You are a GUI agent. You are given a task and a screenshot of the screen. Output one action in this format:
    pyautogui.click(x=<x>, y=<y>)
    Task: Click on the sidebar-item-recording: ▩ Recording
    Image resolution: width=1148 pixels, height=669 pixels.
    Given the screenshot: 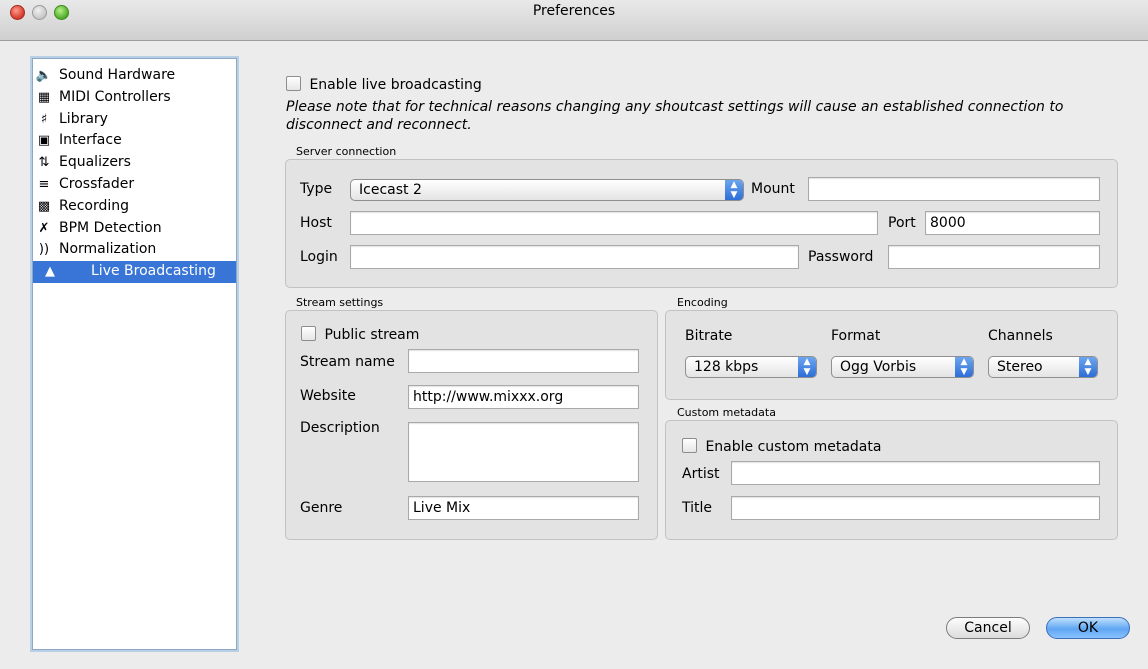 What is the action you would take?
    pyautogui.click(x=118, y=207)
    